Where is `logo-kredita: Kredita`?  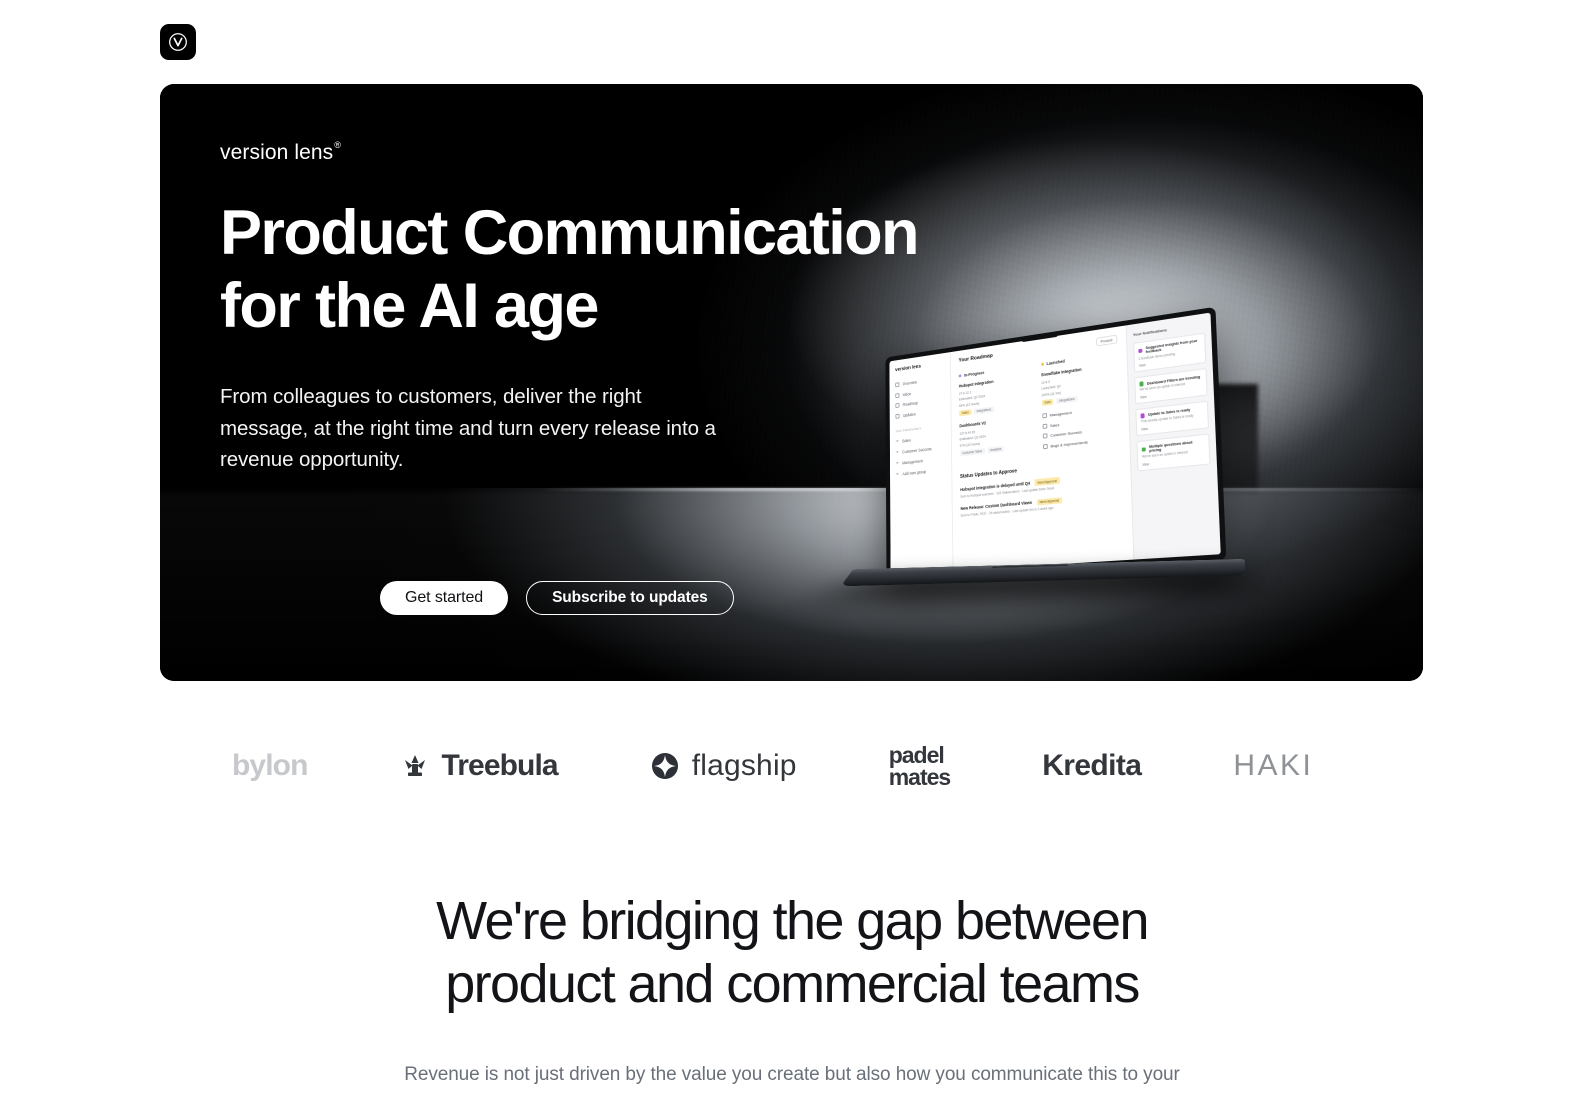
logo-kredita: Kredita is located at coordinates (1092, 766).